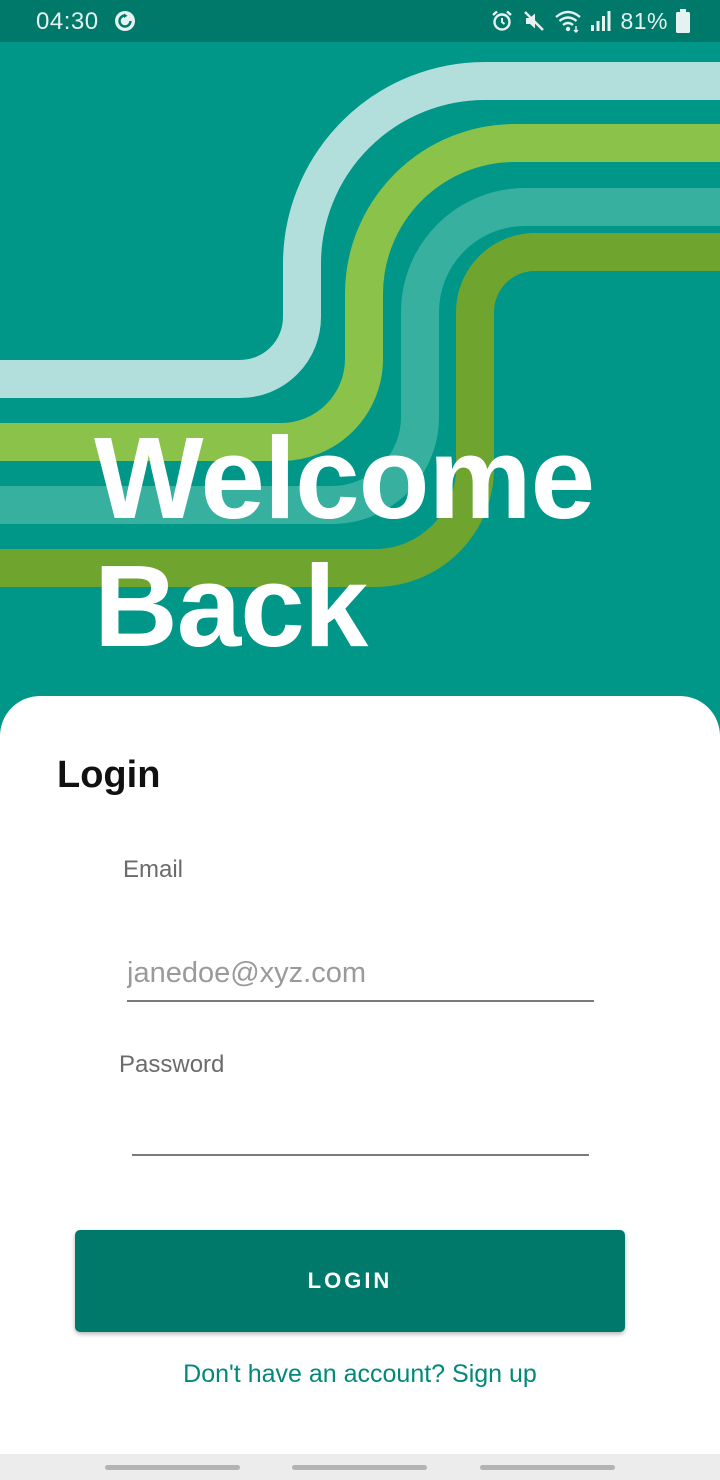  What do you see at coordinates (568, 21) in the screenshot?
I see `wifi-icon` at bounding box center [568, 21].